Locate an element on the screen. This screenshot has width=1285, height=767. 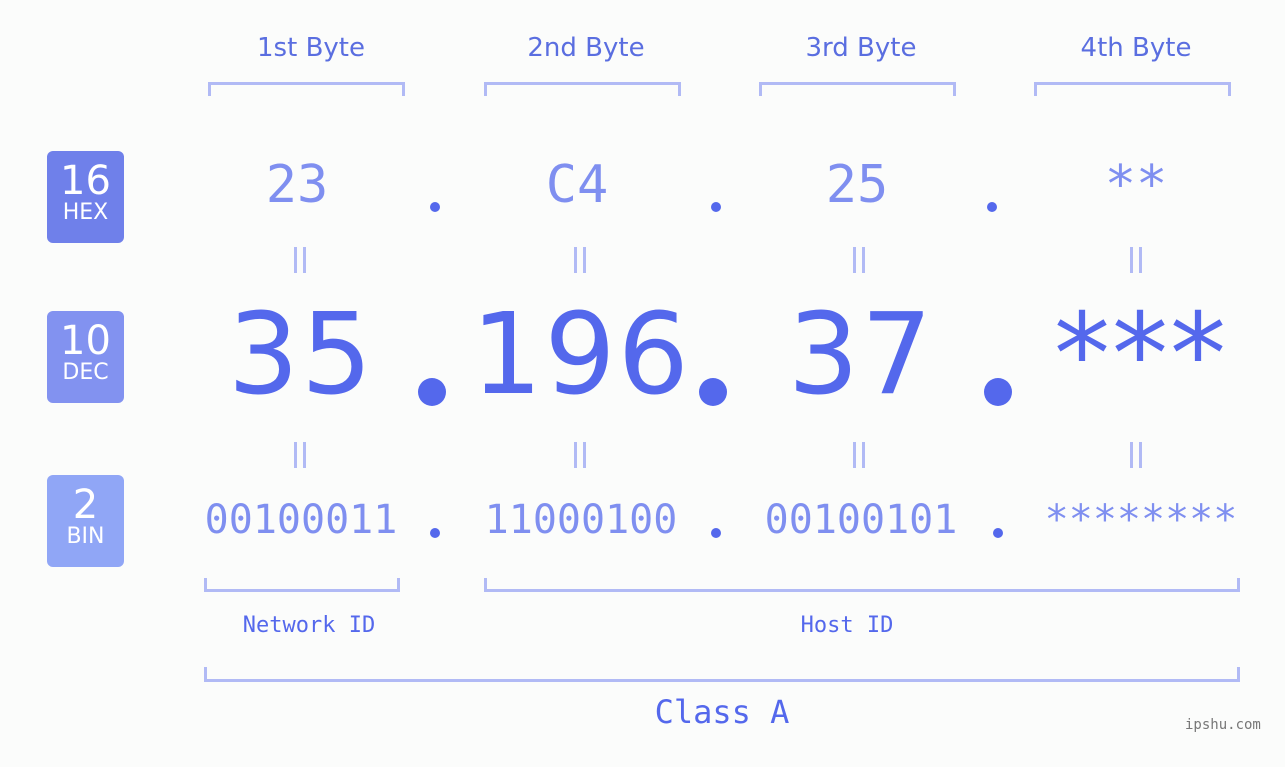
dec-byte-3: 37 is located at coordinates (861, 355).